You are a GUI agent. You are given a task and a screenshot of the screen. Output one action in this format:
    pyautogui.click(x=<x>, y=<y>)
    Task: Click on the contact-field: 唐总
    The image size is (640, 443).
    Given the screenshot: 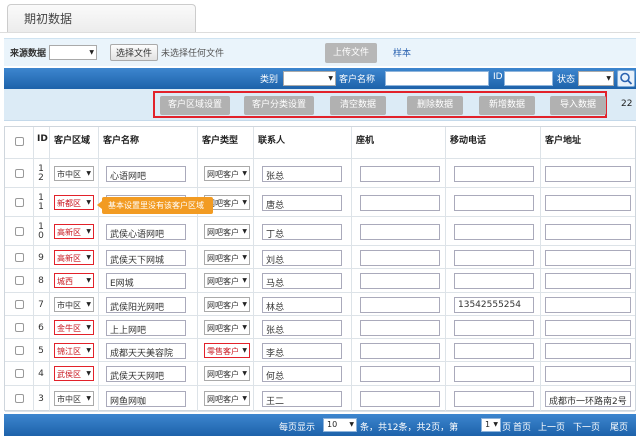 What is the action you would take?
    pyautogui.click(x=302, y=203)
    